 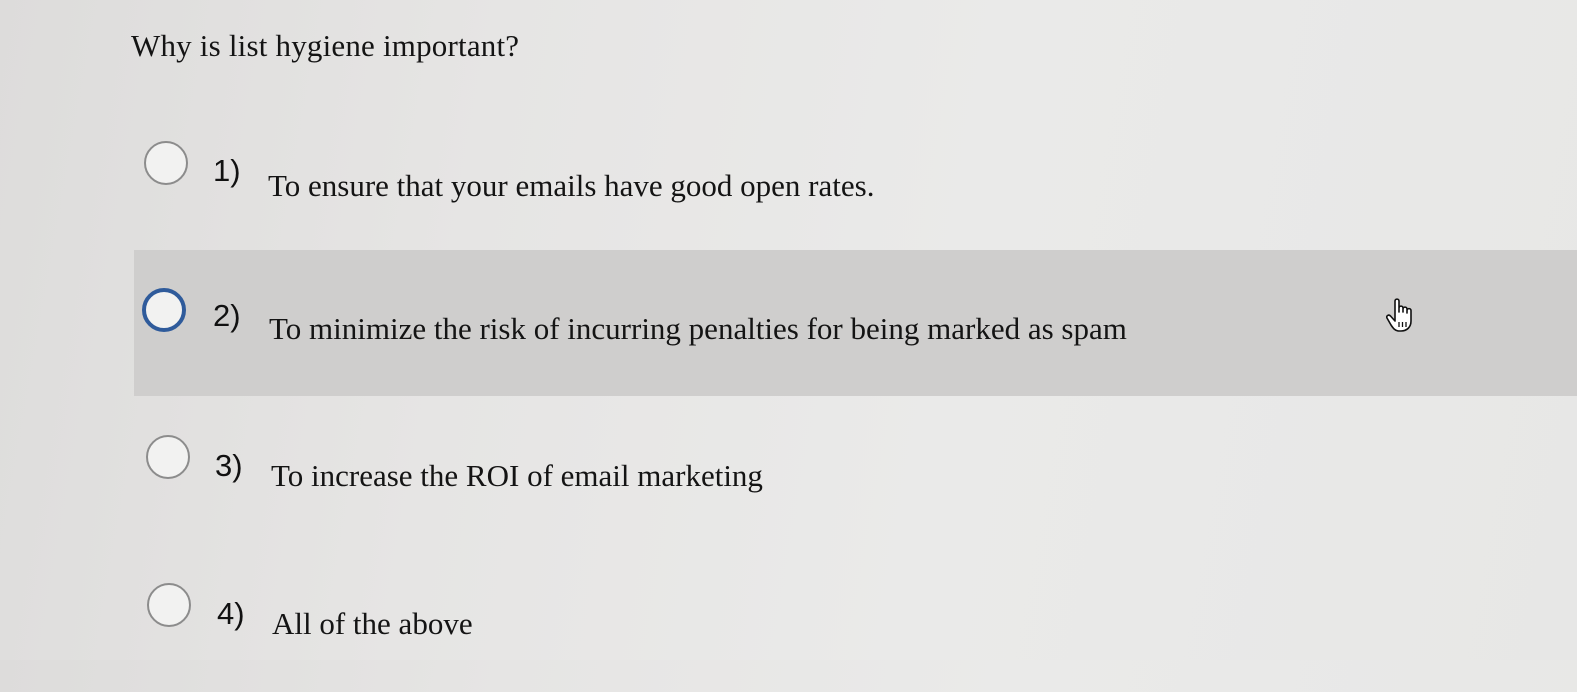 What do you see at coordinates (372, 624) in the screenshot?
I see `option-4-label: All of the above` at bounding box center [372, 624].